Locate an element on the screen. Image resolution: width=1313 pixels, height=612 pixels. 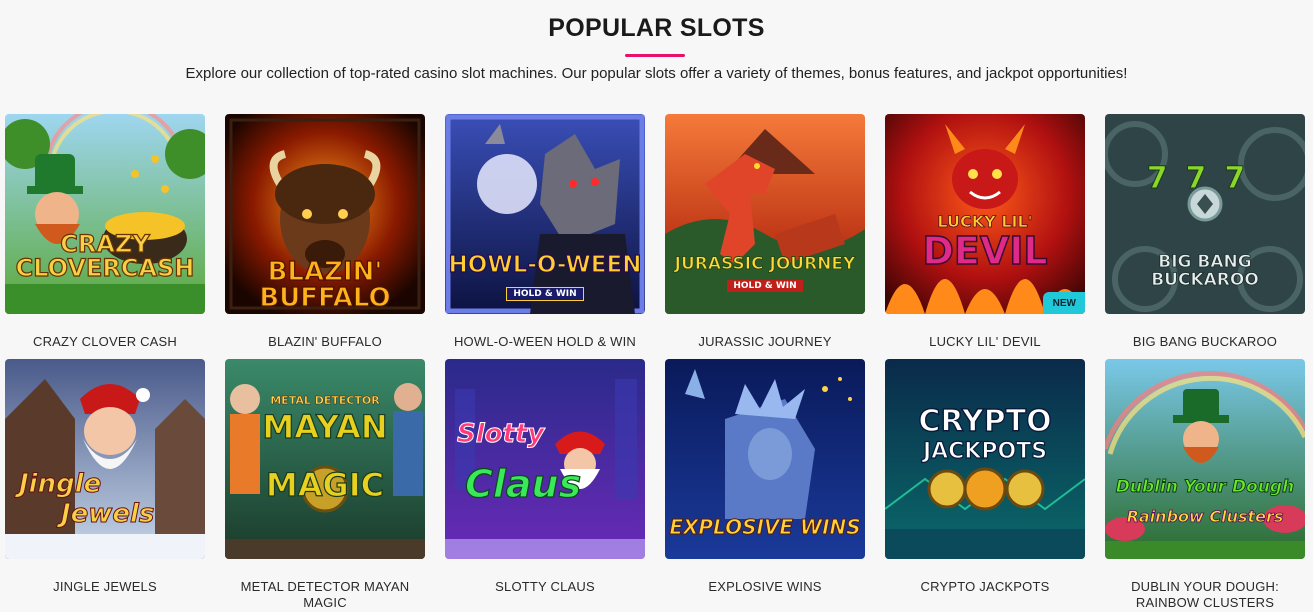
game-thumbnail: Slotty Claus is located at coordinates (545, 459).